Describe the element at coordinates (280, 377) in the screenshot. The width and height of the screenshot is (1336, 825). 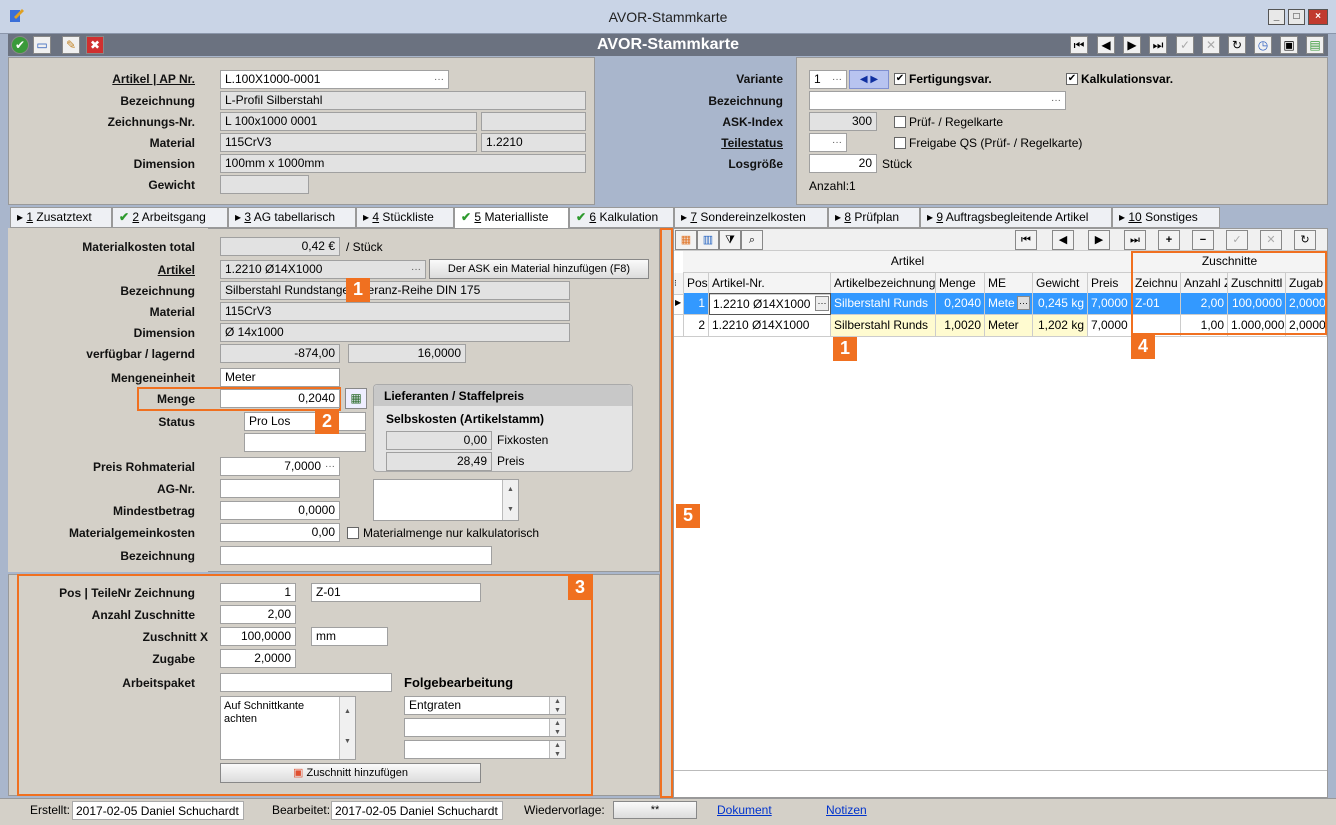
I see `mengeneinheit-field: Meter` at that location.